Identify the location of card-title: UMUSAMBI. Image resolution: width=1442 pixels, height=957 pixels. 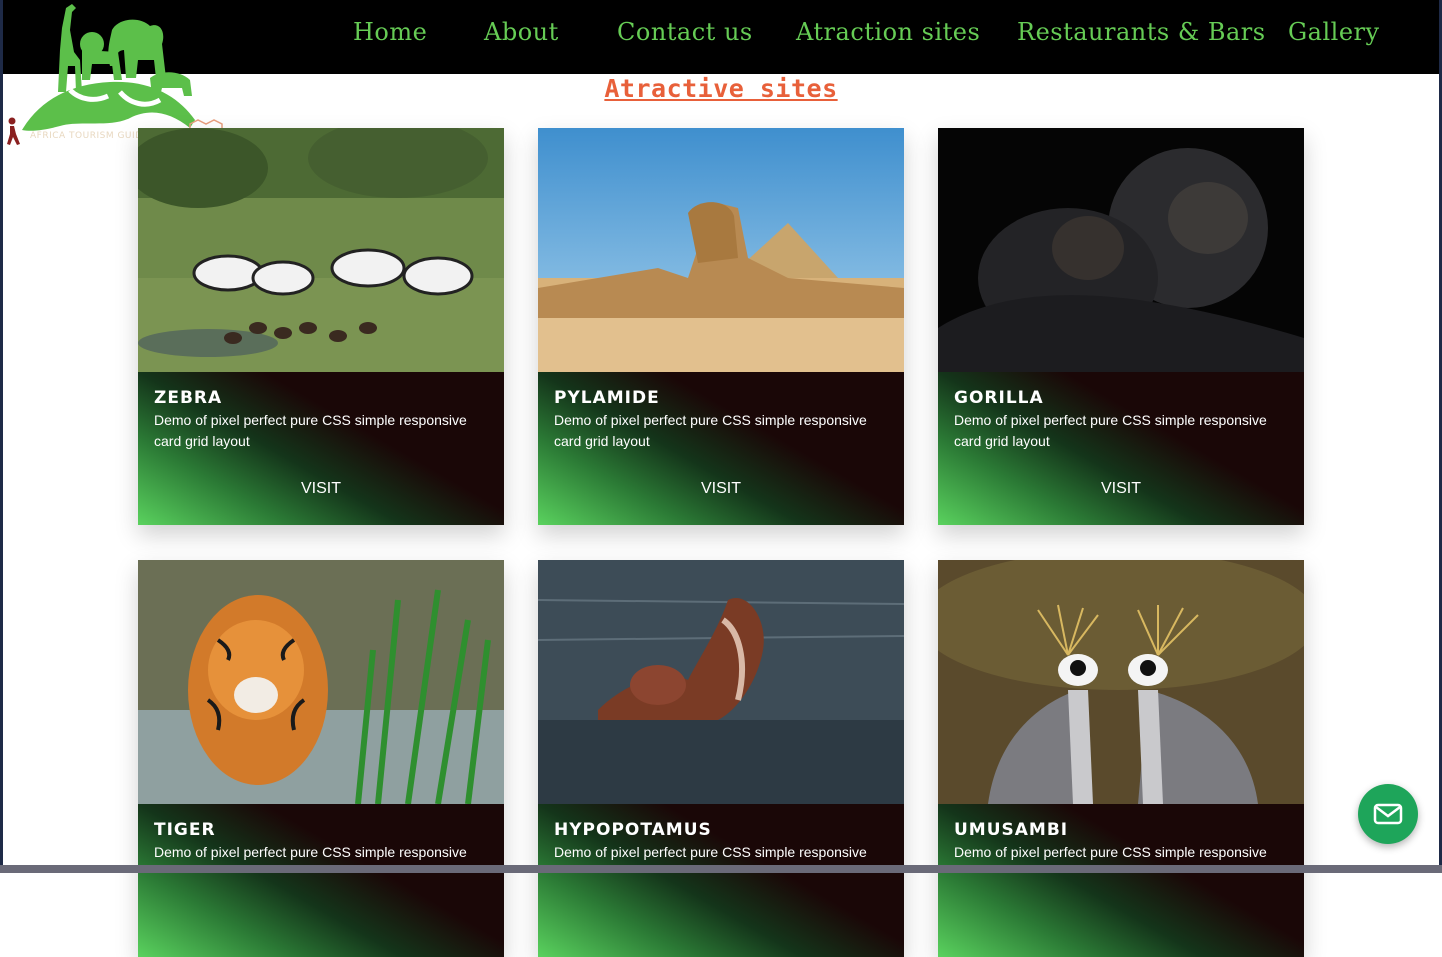
(1011, 830).